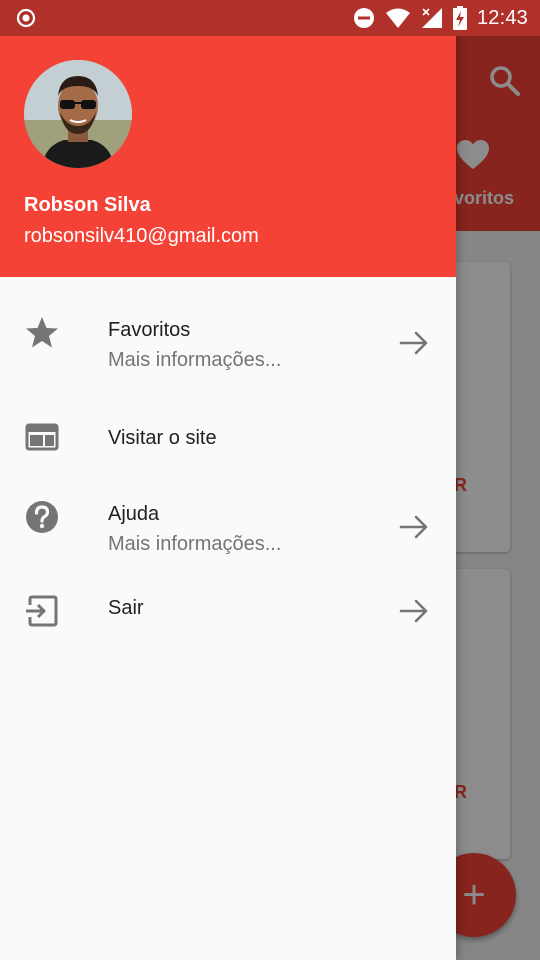 The width and height of the screenshot is (540, 960). Describe the element at coordinates (141, 236) in the screenshot. I see `user-email: robsonsilv410@gmail.com` at that location.